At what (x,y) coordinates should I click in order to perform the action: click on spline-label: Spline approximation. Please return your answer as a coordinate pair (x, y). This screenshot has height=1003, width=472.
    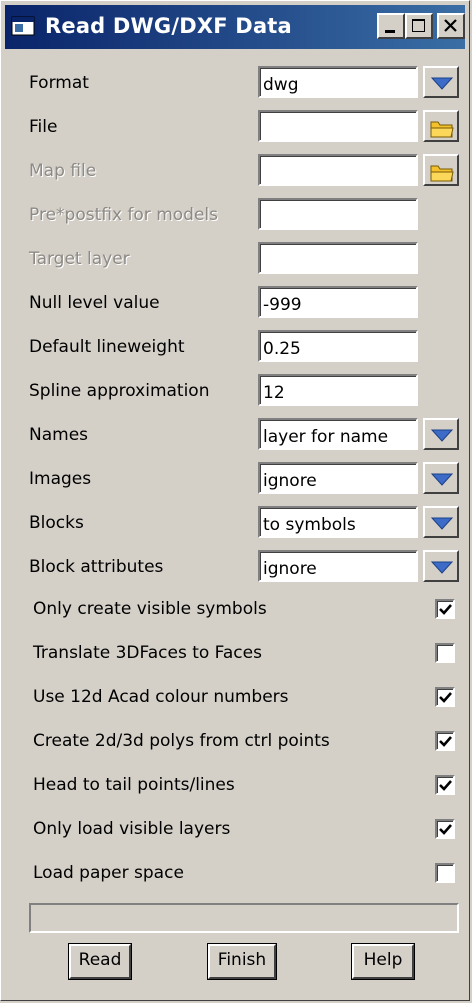
    Looking at the image, I should click on (119, 391).